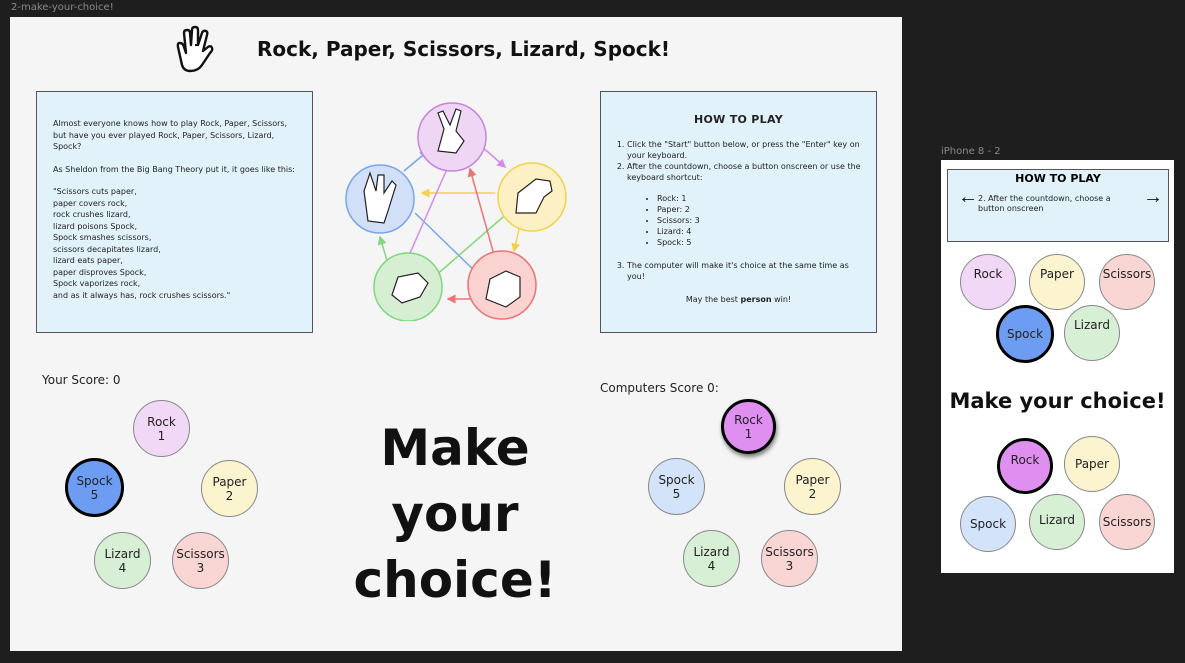 The width and height of the screenshot is (1185, 663). Describe the element at coordinates (1153, 197) in the screenshot. I see `arrow-right-icon: →` at that location.